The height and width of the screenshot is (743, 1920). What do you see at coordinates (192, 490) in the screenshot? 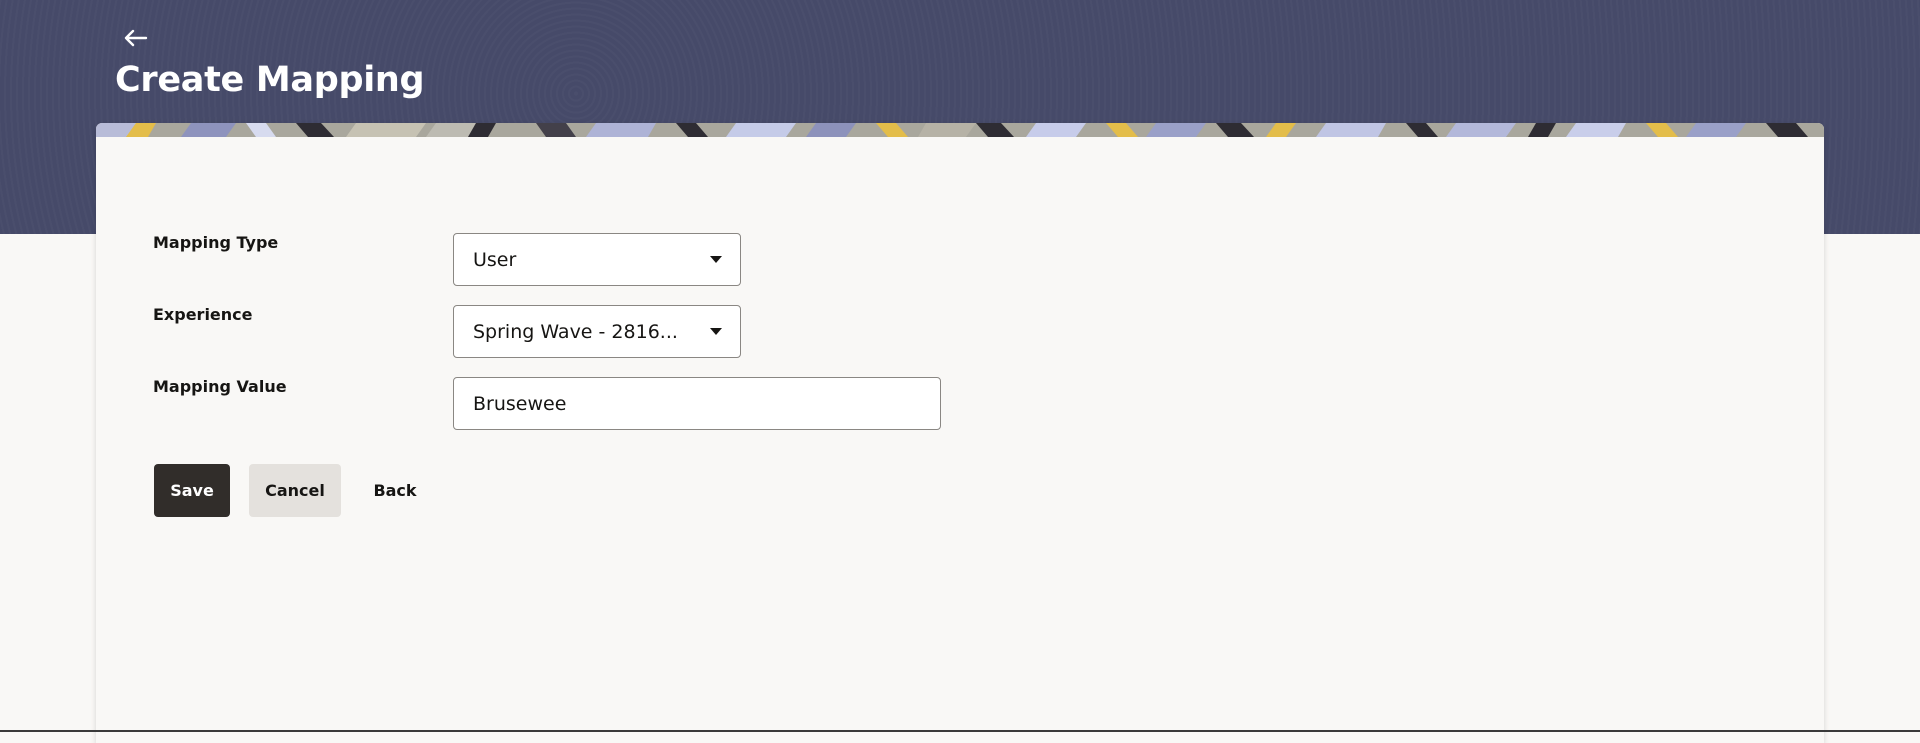
I see `save-button: Save` at bounding box center [192, 490].